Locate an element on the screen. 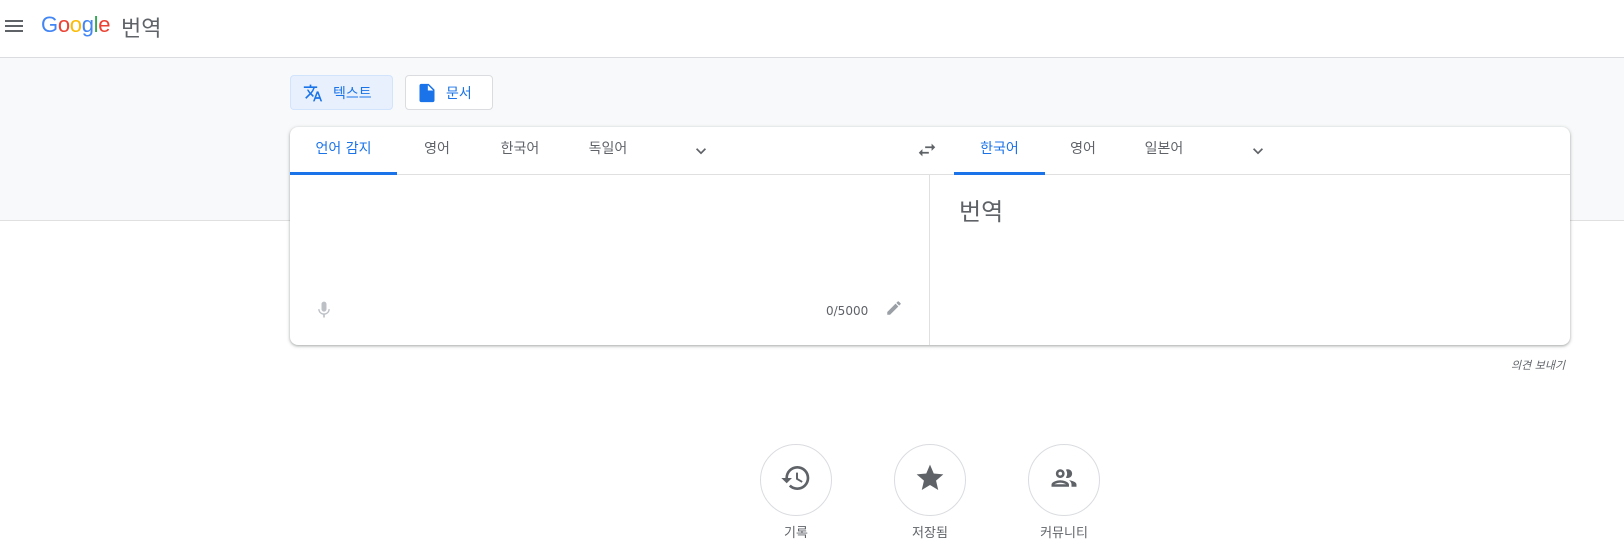 Image resolution: width=1624 pixels, height=545 pixels. source-lang-detect-tab: 언어 감지 is located at coordinates (343, 151).